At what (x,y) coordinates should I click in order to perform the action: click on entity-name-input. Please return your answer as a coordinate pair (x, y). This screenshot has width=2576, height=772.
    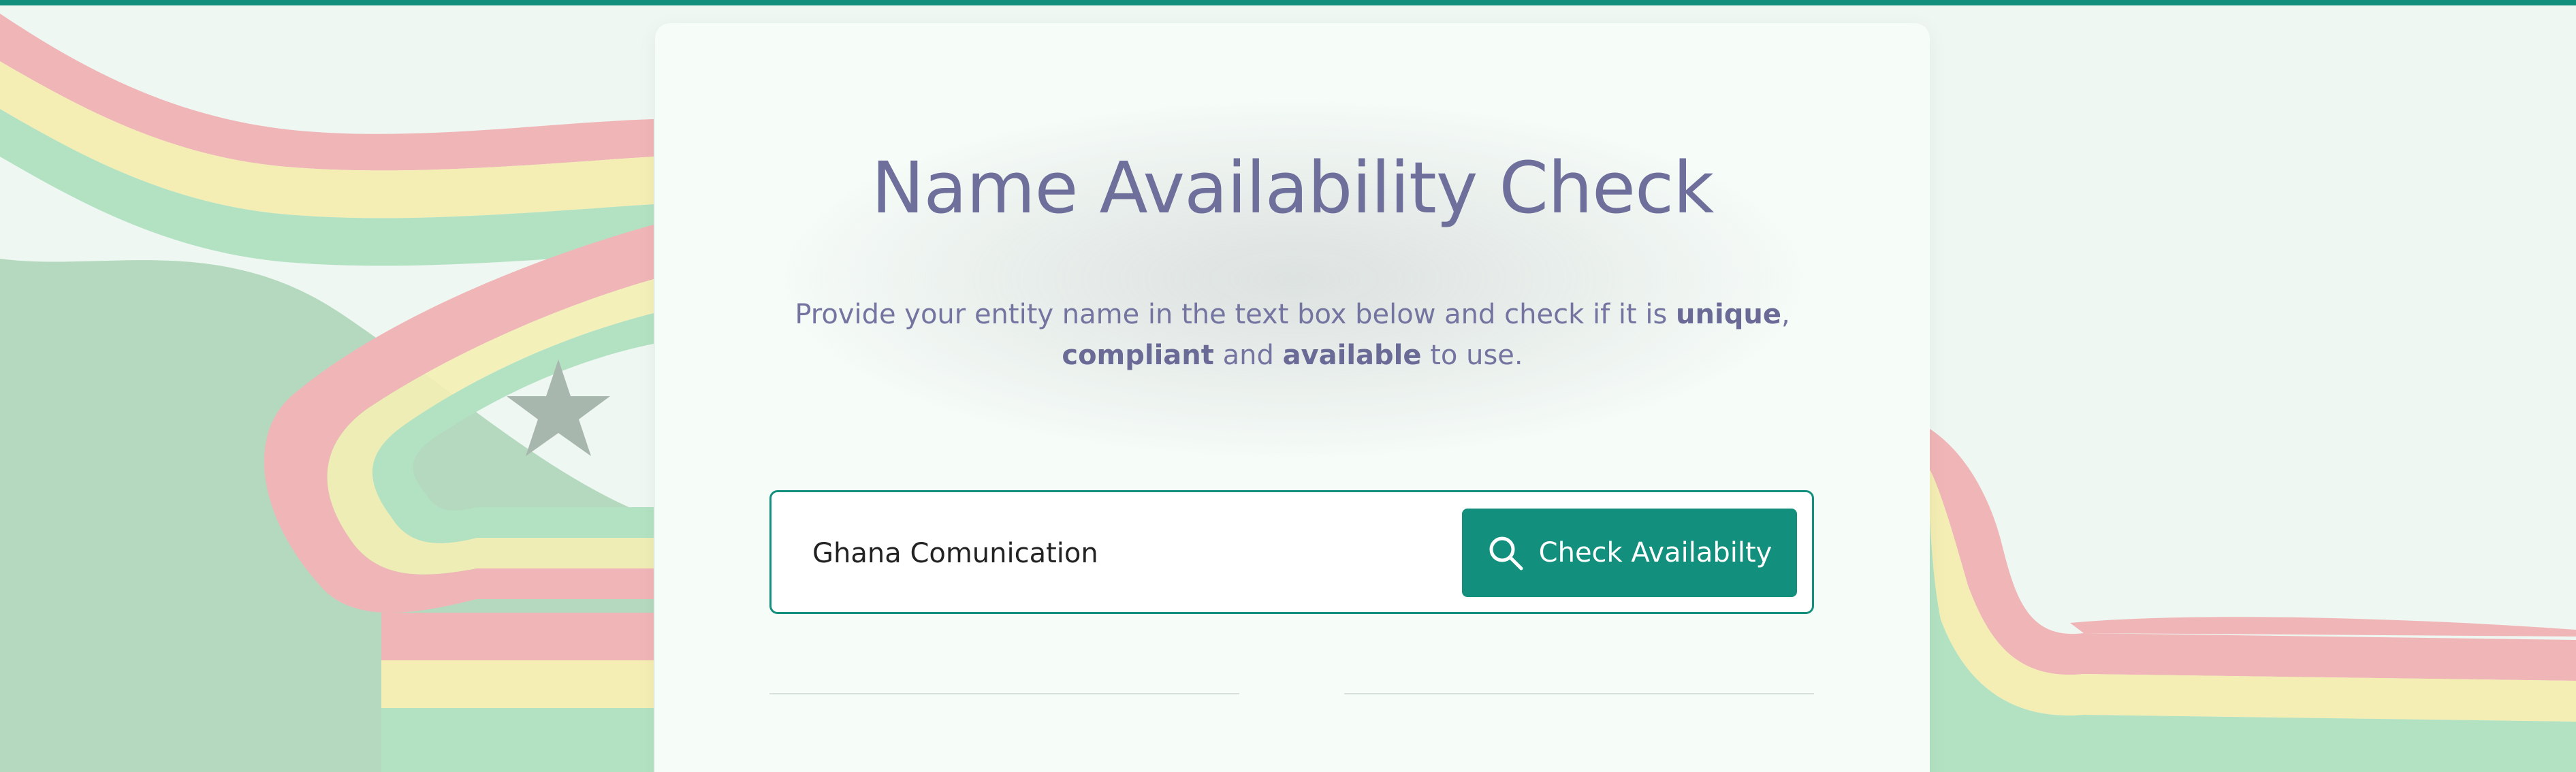
    Looking at the image, I should click on (1118, 553).